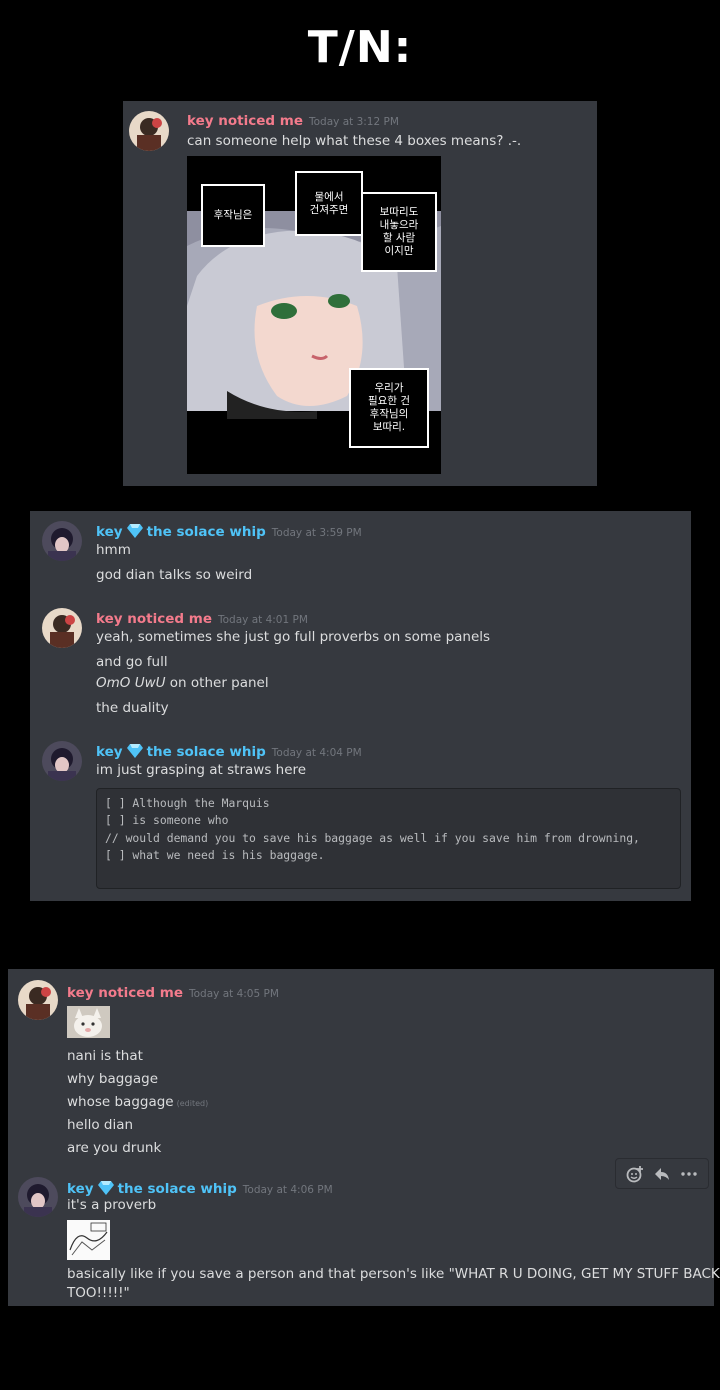 This screenshot has height=1390, width=720. What do you see at coordinates (182, 683) in the screenshot?
I see `message-text: OmO UwU on other panel` at bounding box center [182, 683].